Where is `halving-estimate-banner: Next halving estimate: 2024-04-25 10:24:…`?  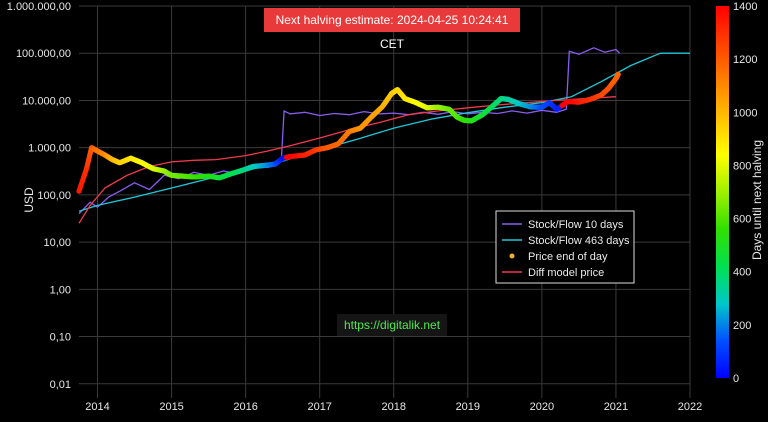 halving-estimate-banner: Next halving estimate: 2024-04-25 10:24:… is located at coordinates (392, 29).